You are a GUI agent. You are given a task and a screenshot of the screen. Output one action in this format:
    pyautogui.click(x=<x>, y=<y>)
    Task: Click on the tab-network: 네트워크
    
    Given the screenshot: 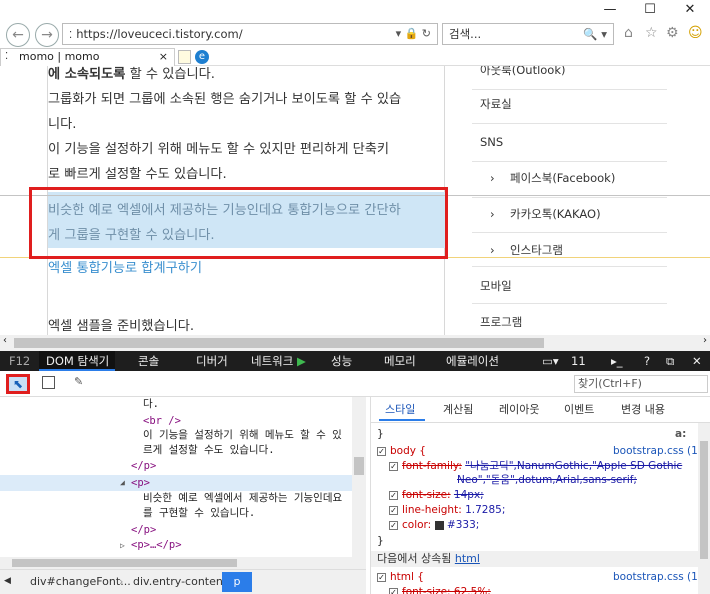 What is the action you would take?
    pyautogui.click(x=272, y=361)
    